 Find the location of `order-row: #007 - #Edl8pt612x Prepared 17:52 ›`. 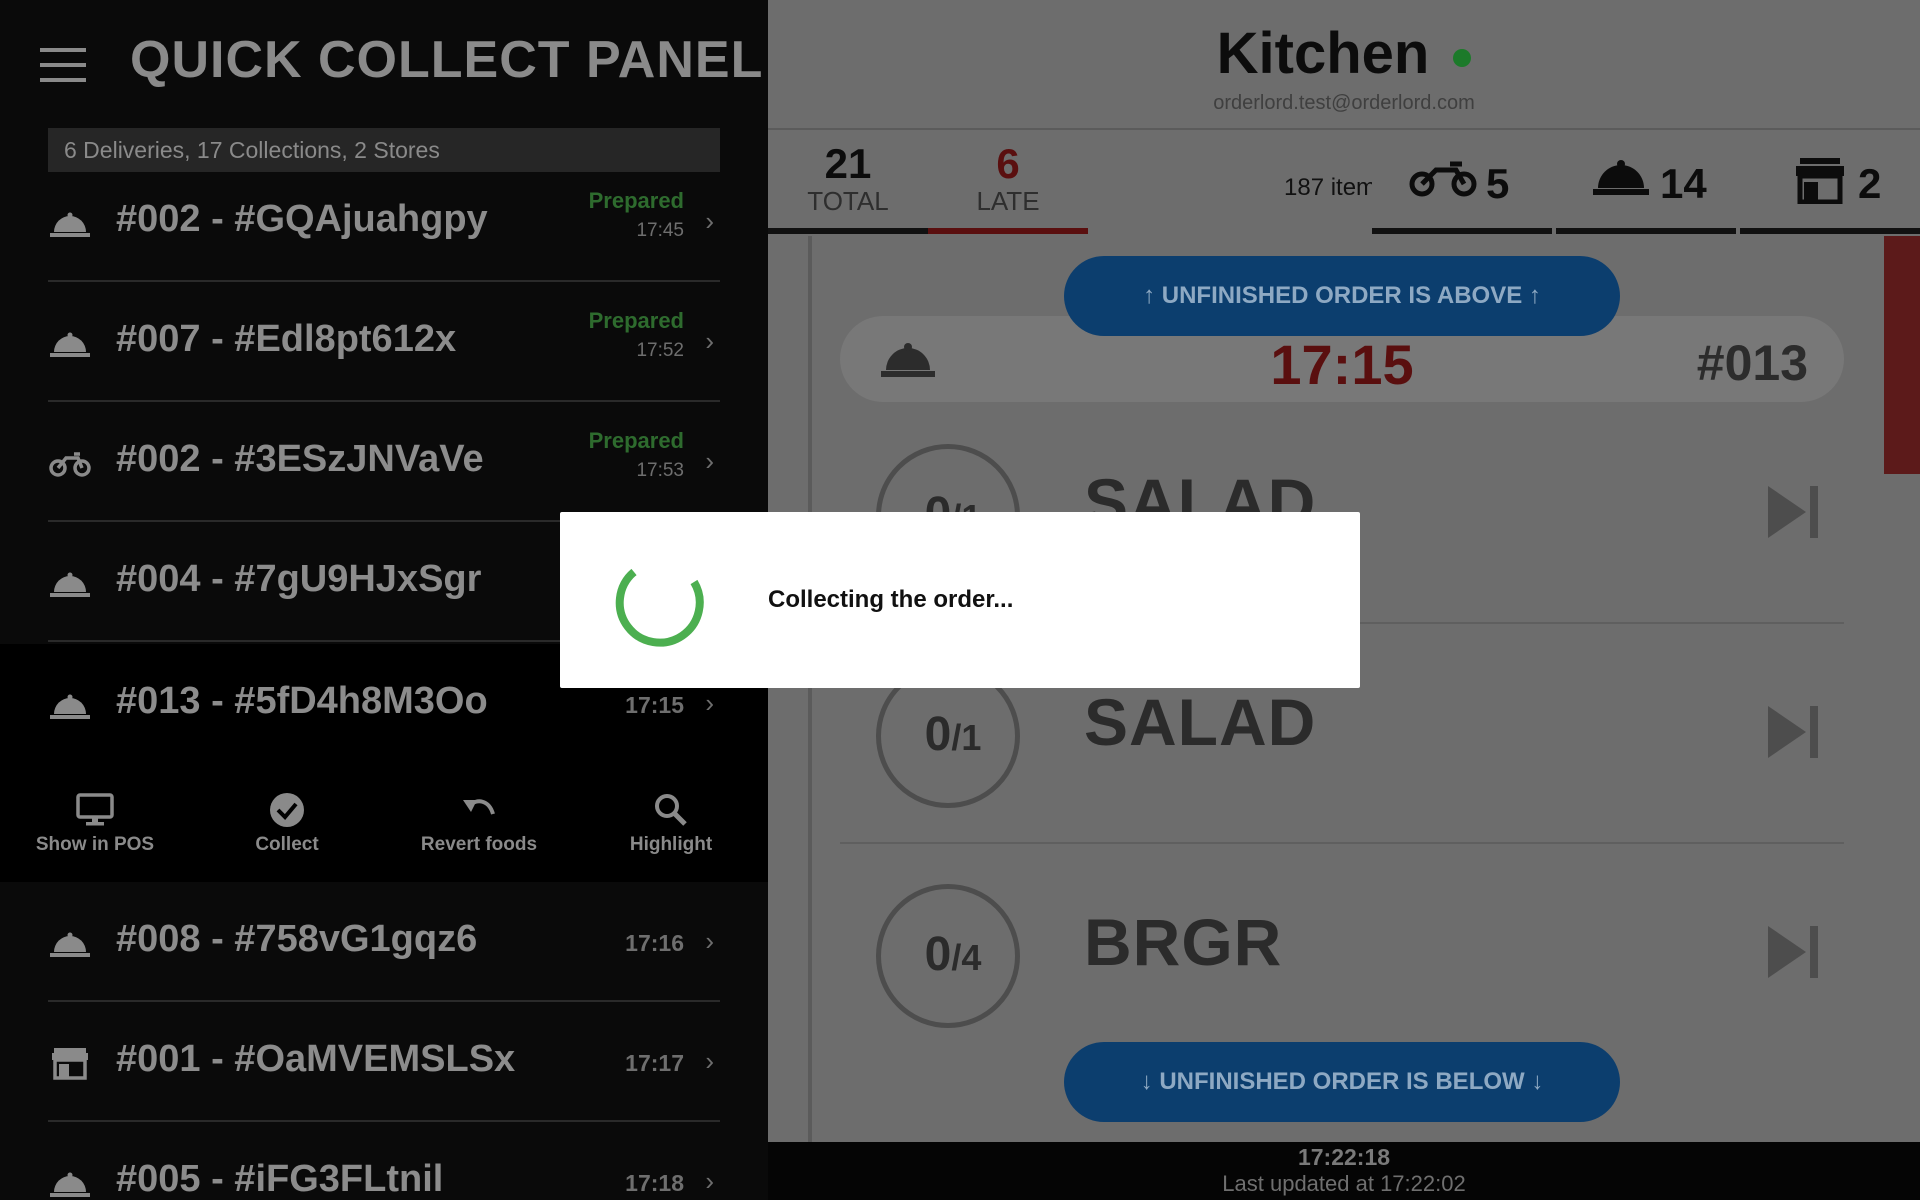

order-row: #007 - #Edl8pt612x Prepared 17:52 › is located at coordinates (384, 342).